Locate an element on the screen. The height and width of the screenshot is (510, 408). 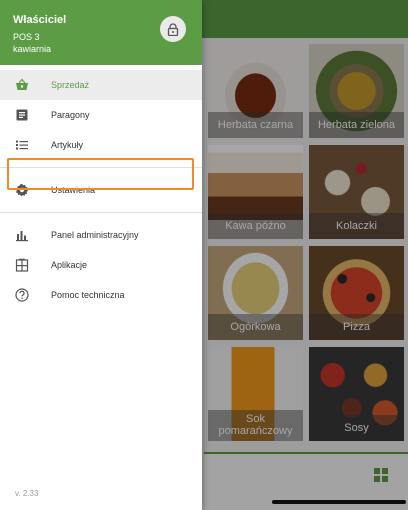
bar-chart-icon is located at coordinates (22, 236).